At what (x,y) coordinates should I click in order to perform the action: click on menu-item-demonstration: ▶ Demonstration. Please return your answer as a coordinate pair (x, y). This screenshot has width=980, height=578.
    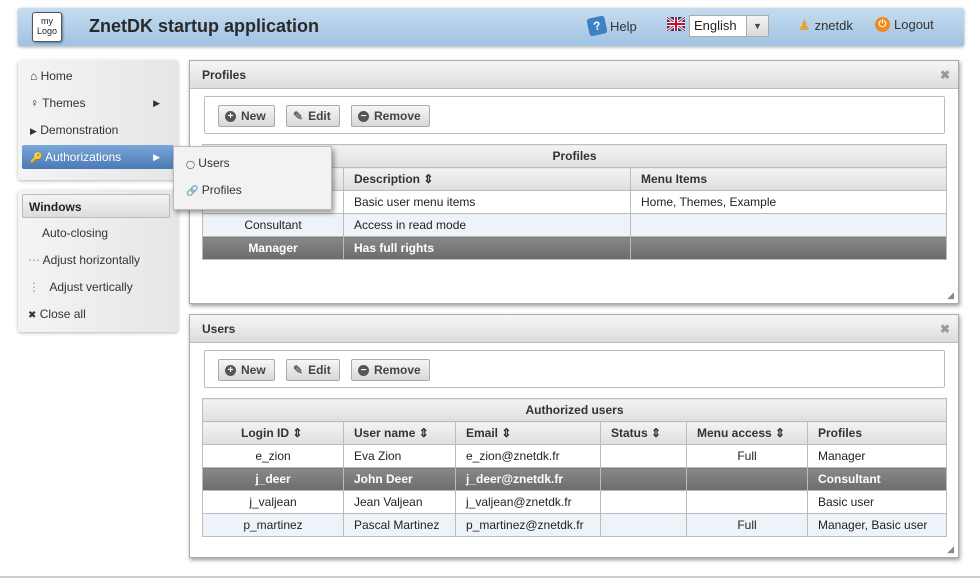
    Looking at the image, I should click on (98, 130).